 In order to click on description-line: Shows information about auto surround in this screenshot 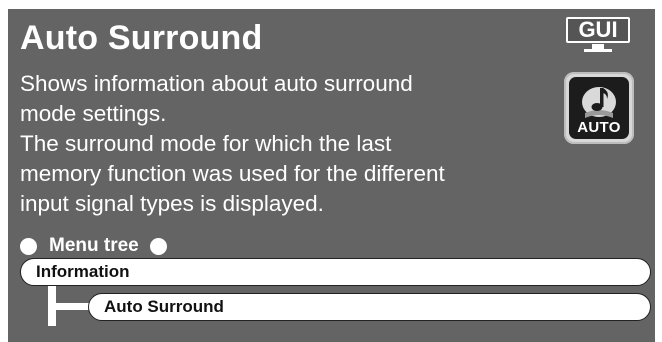, I will do `click(216, 83)`.